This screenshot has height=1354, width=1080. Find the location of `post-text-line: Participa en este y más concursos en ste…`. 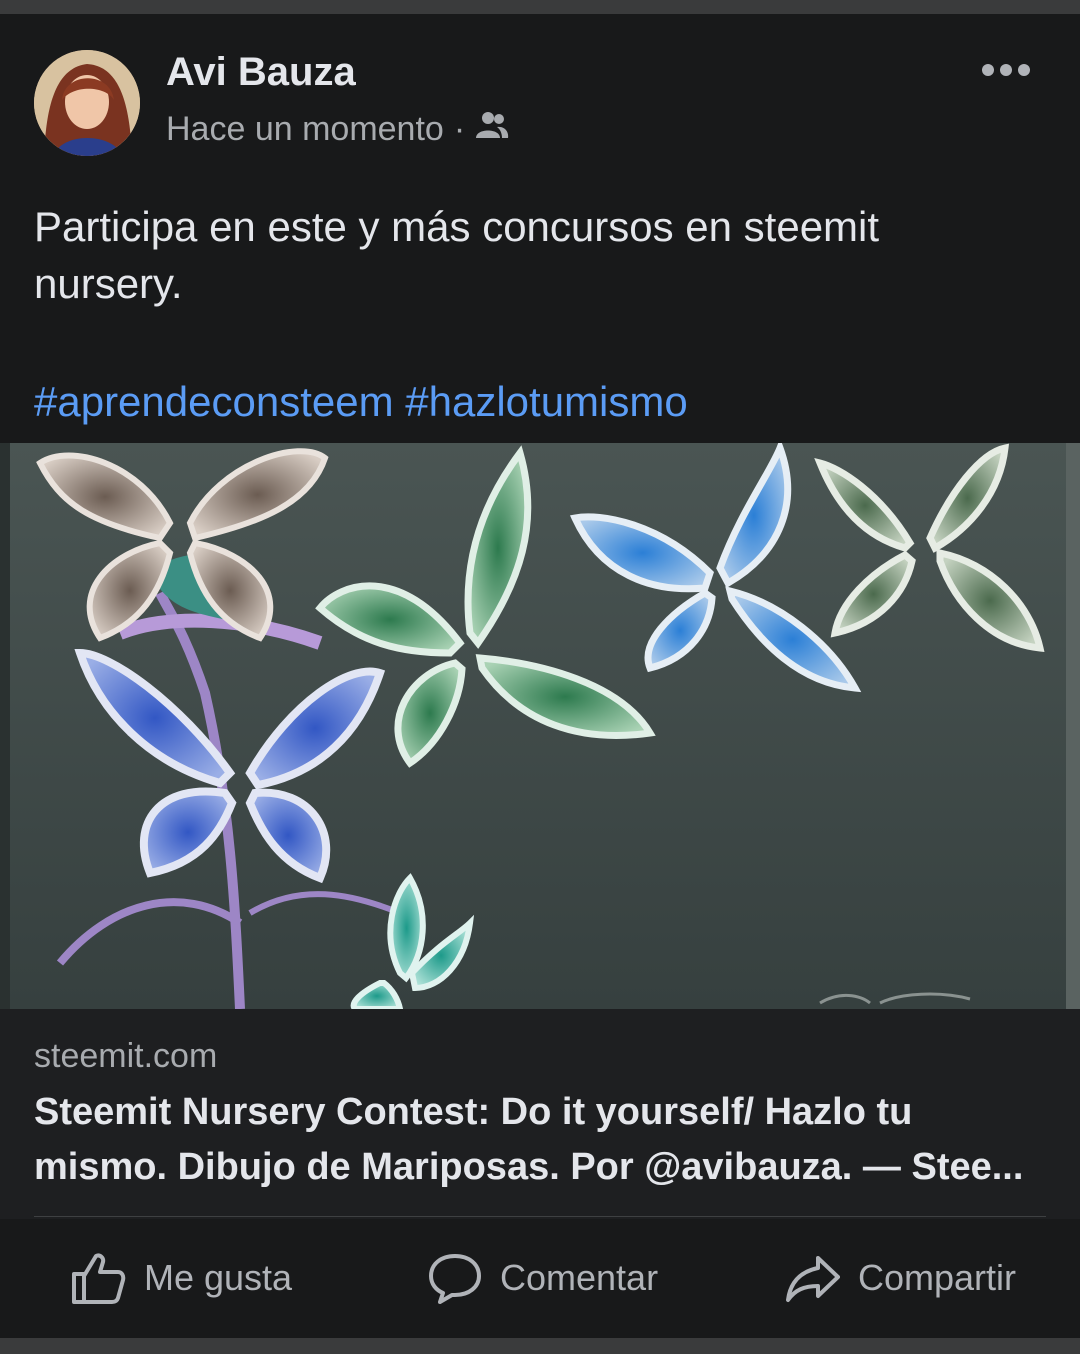

post-text-line: Participa en este y más concursos en ste… is located at coordinates (457, 226).